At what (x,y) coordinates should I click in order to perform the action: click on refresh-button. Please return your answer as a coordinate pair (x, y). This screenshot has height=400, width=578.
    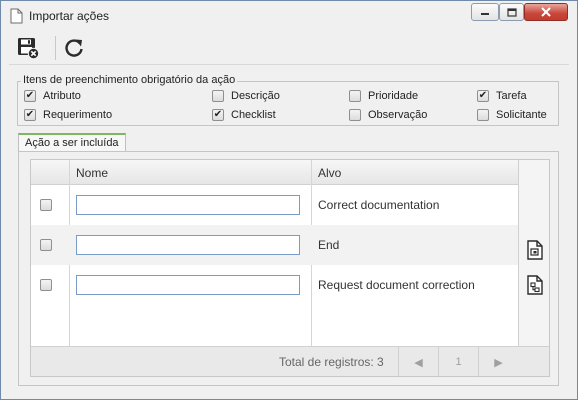
    Looking at the image, I should click on (74, 48).